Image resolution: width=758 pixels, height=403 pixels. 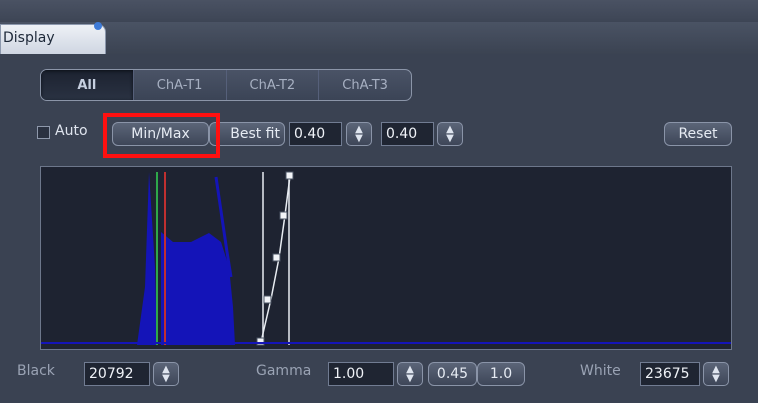 What do you see at coordinates (698, 134) in the screenshot?
I see `reset-button: Reset` at bounding box center [698, 134].